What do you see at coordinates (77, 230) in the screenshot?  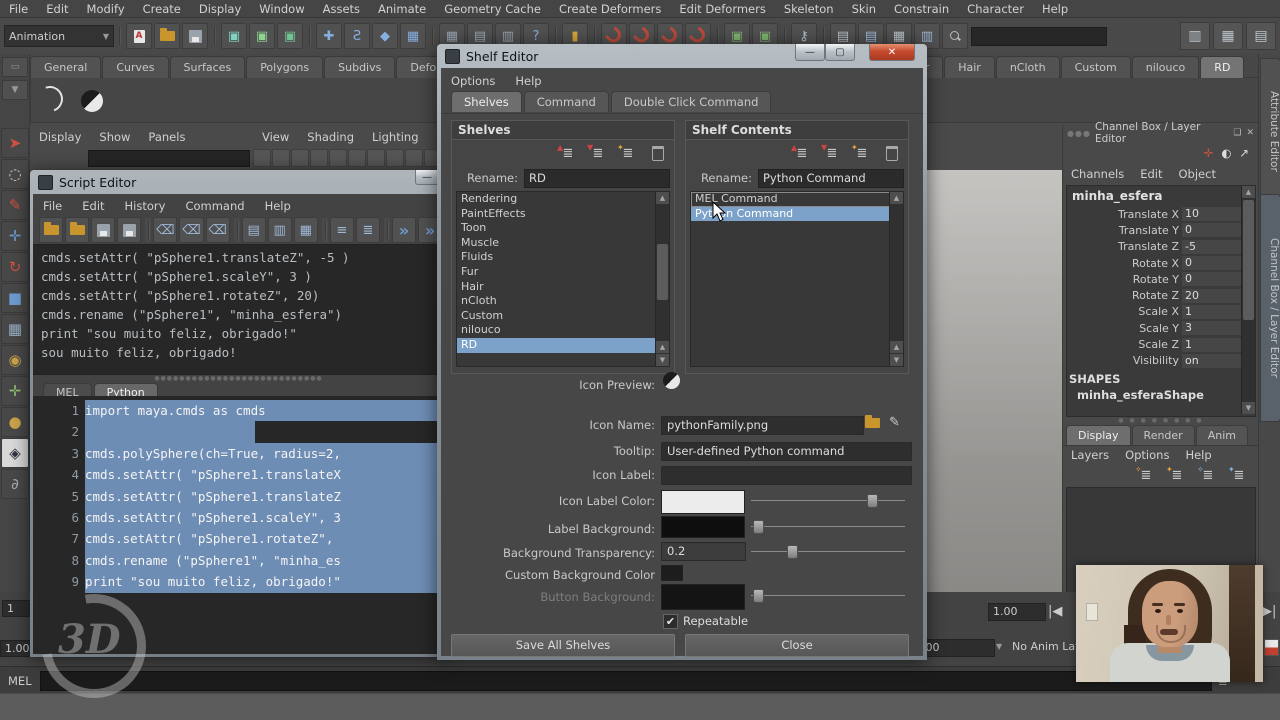 I see `load-script-icon` at bounding box center [77, 230].